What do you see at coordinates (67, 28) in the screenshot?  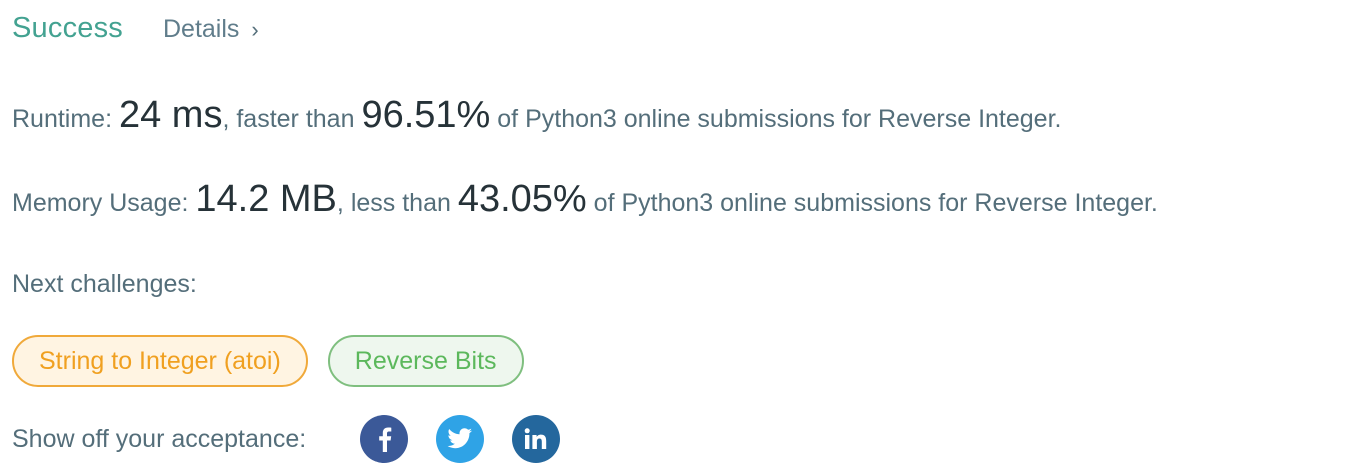 I see `status-label: Success` at bounding box center [67, 28].